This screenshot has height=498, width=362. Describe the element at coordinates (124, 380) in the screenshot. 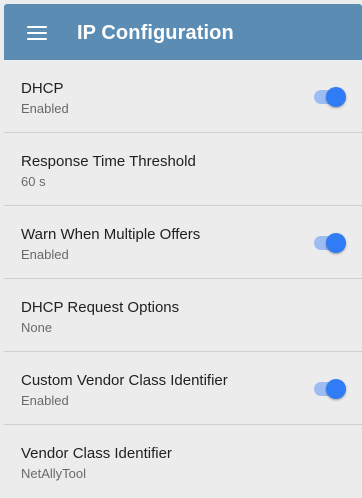

I see `setting-label: Custom Vendor Class Identifier` at that location.